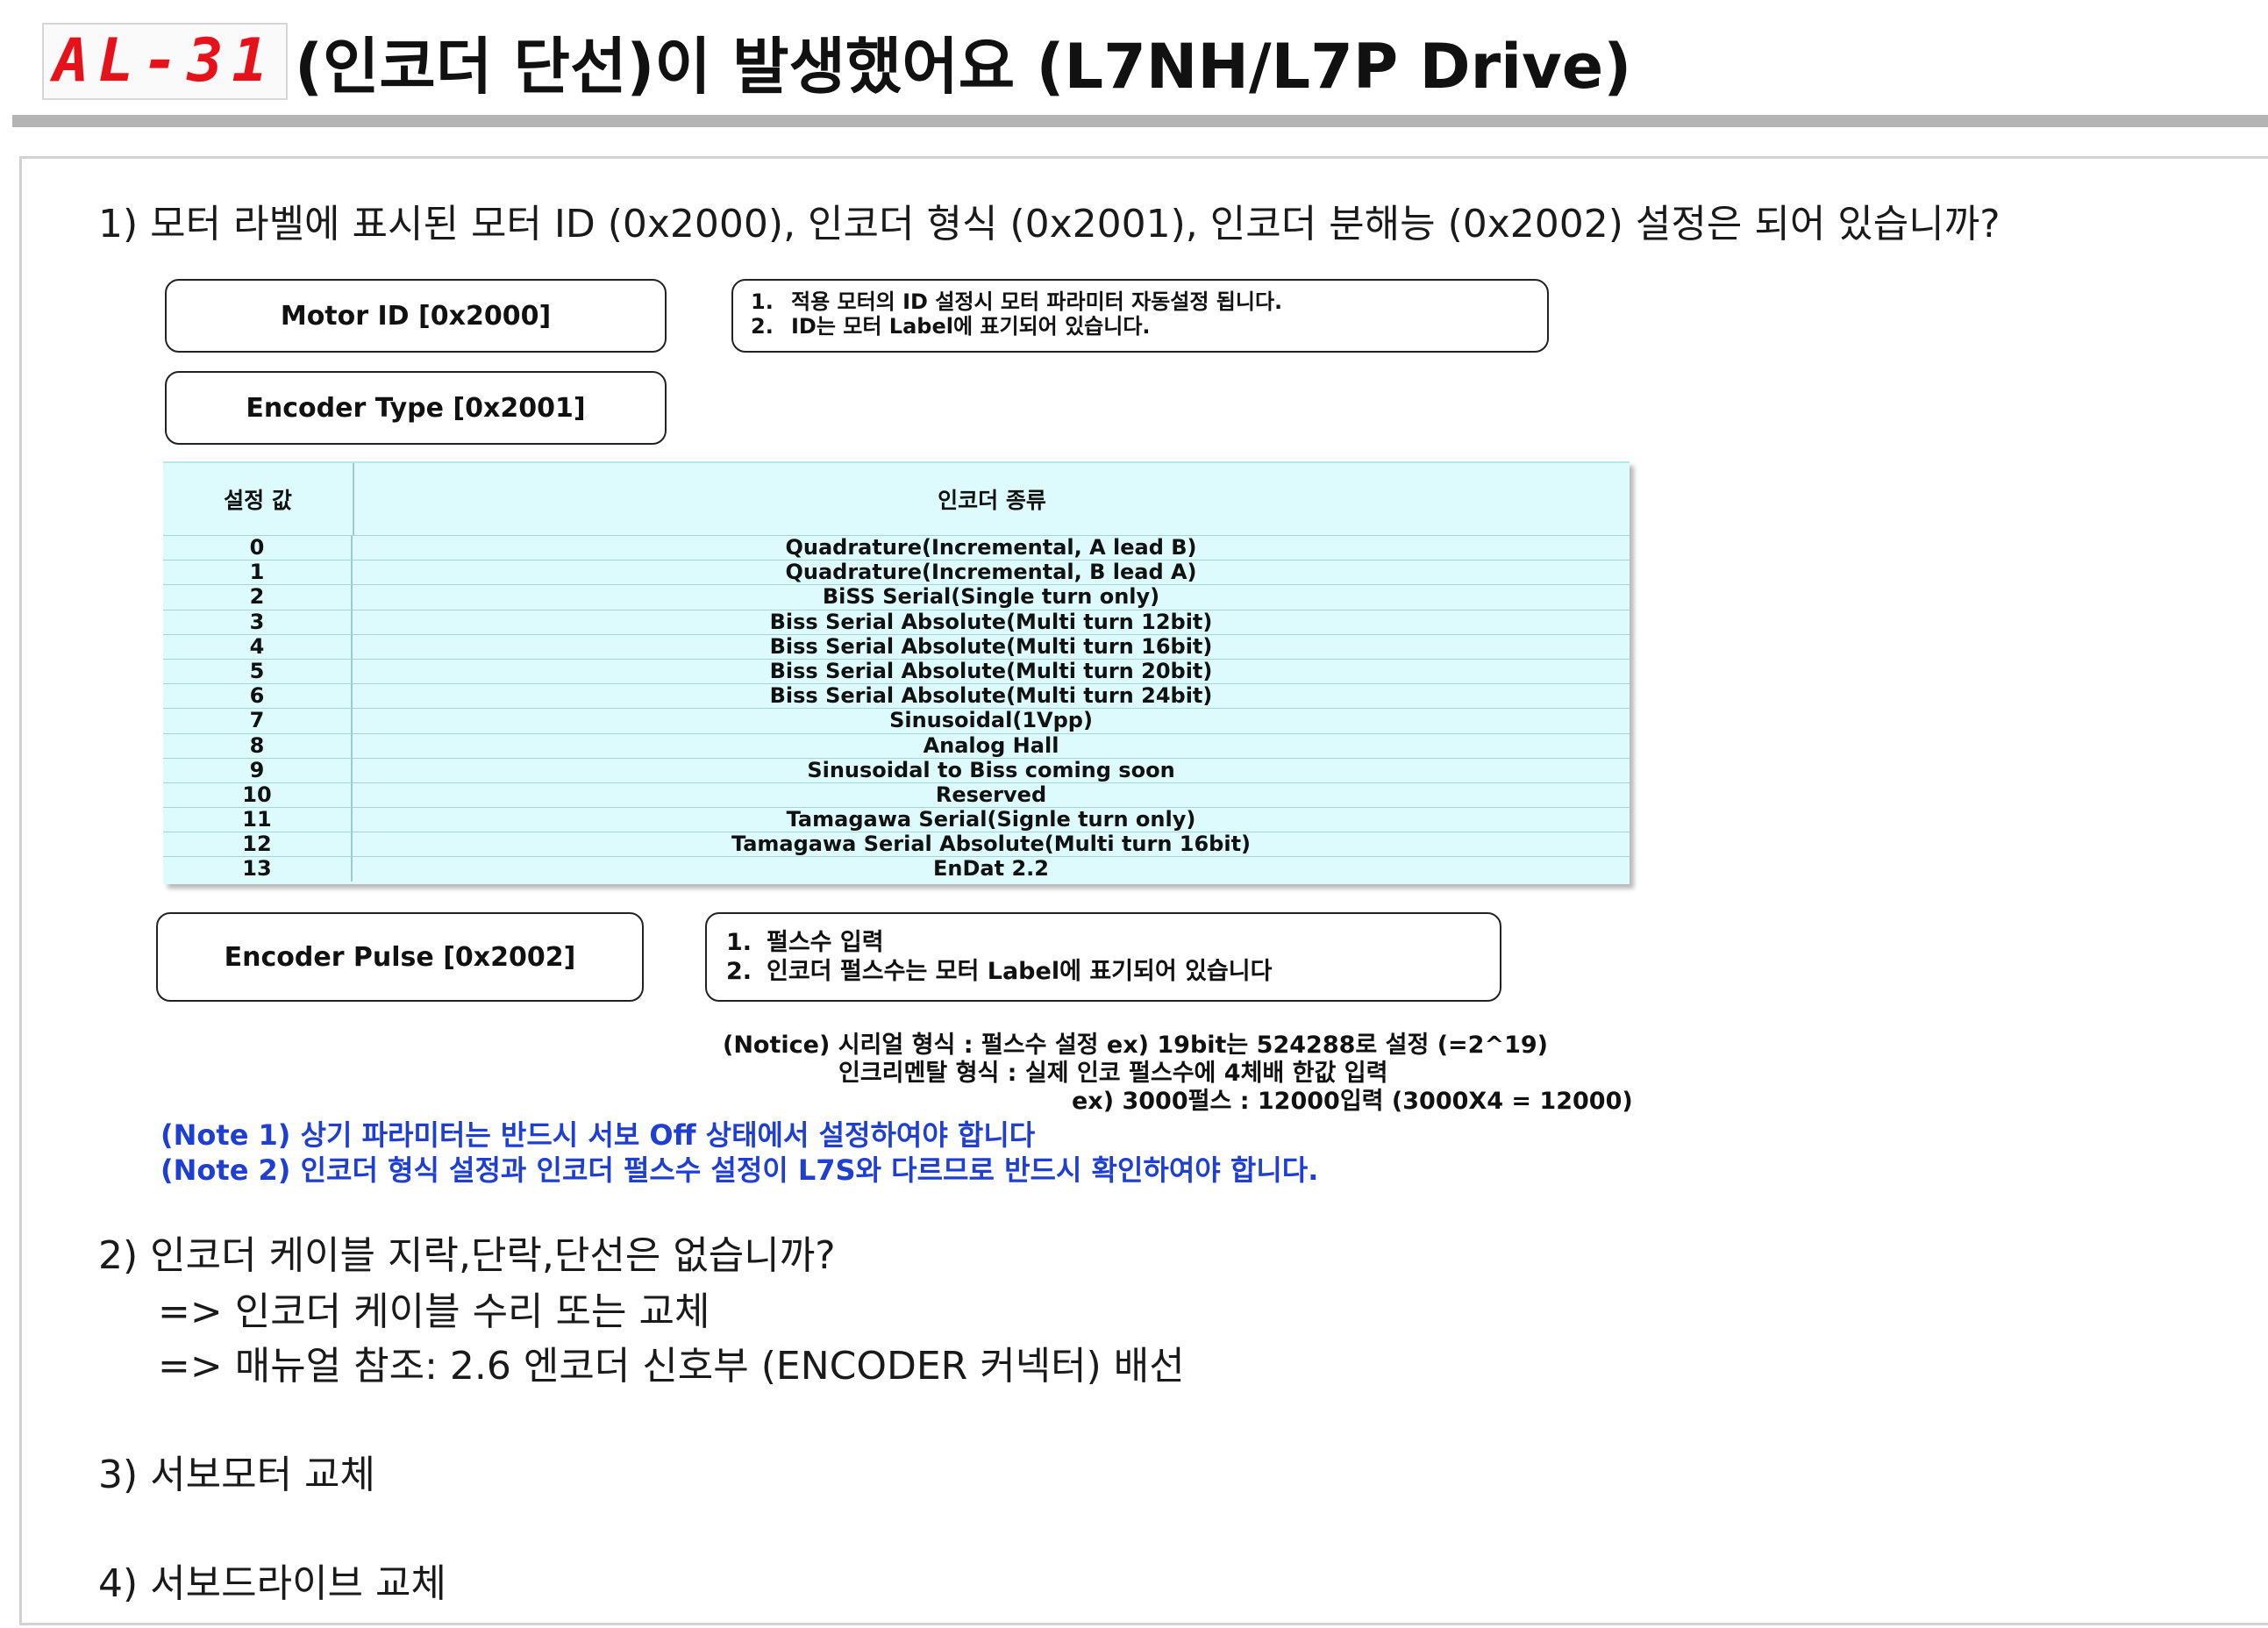 The height and width of the screenshot is (1628, 2268). I want to click on encoder-code-cell: 10, so click(258, 795).